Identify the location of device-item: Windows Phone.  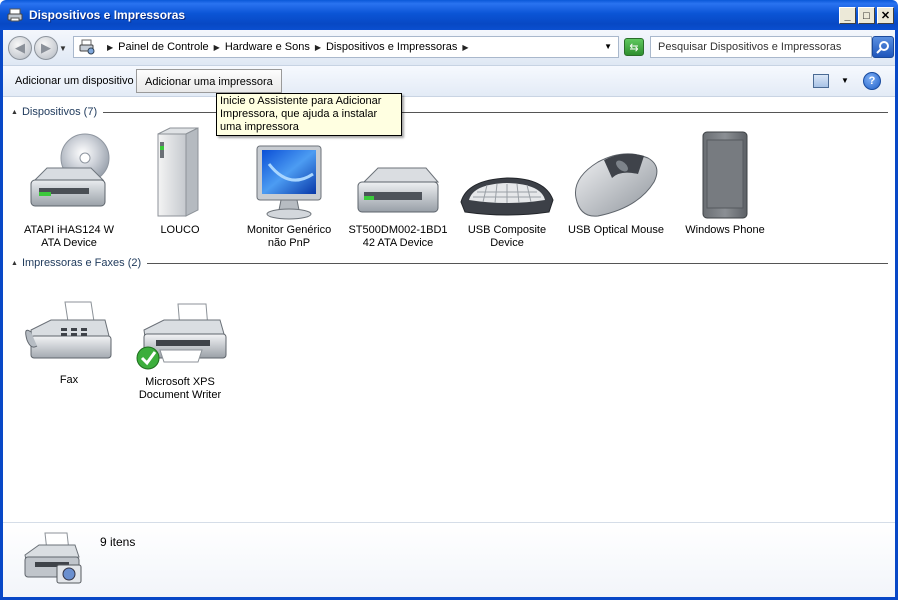
(725, 183).